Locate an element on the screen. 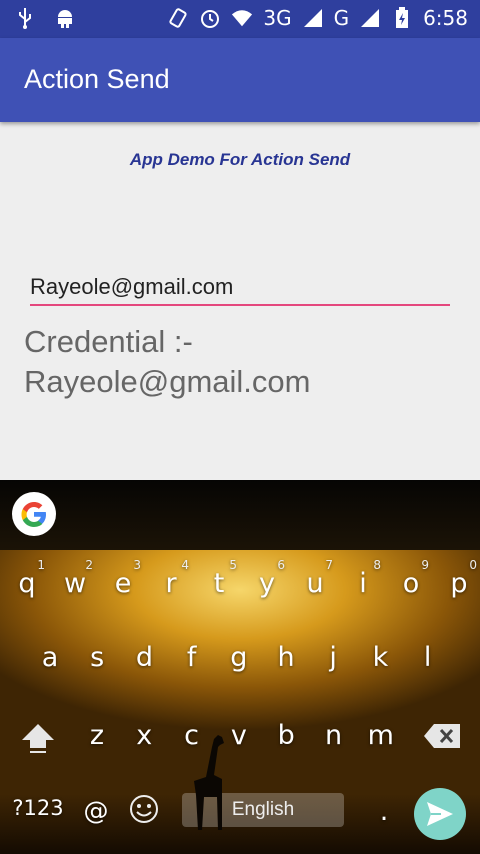 The width and height of the screenshot is (480, 854). key-n: n is located at coordinates (334, 735).